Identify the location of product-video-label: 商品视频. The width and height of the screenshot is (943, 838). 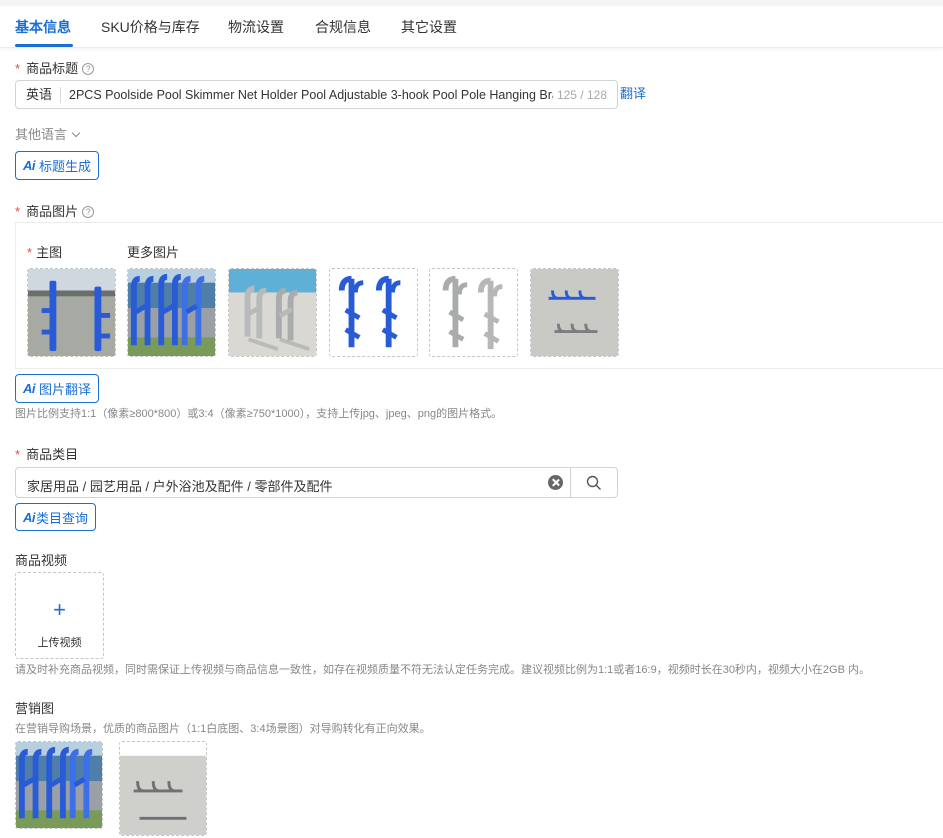
(41, 560).